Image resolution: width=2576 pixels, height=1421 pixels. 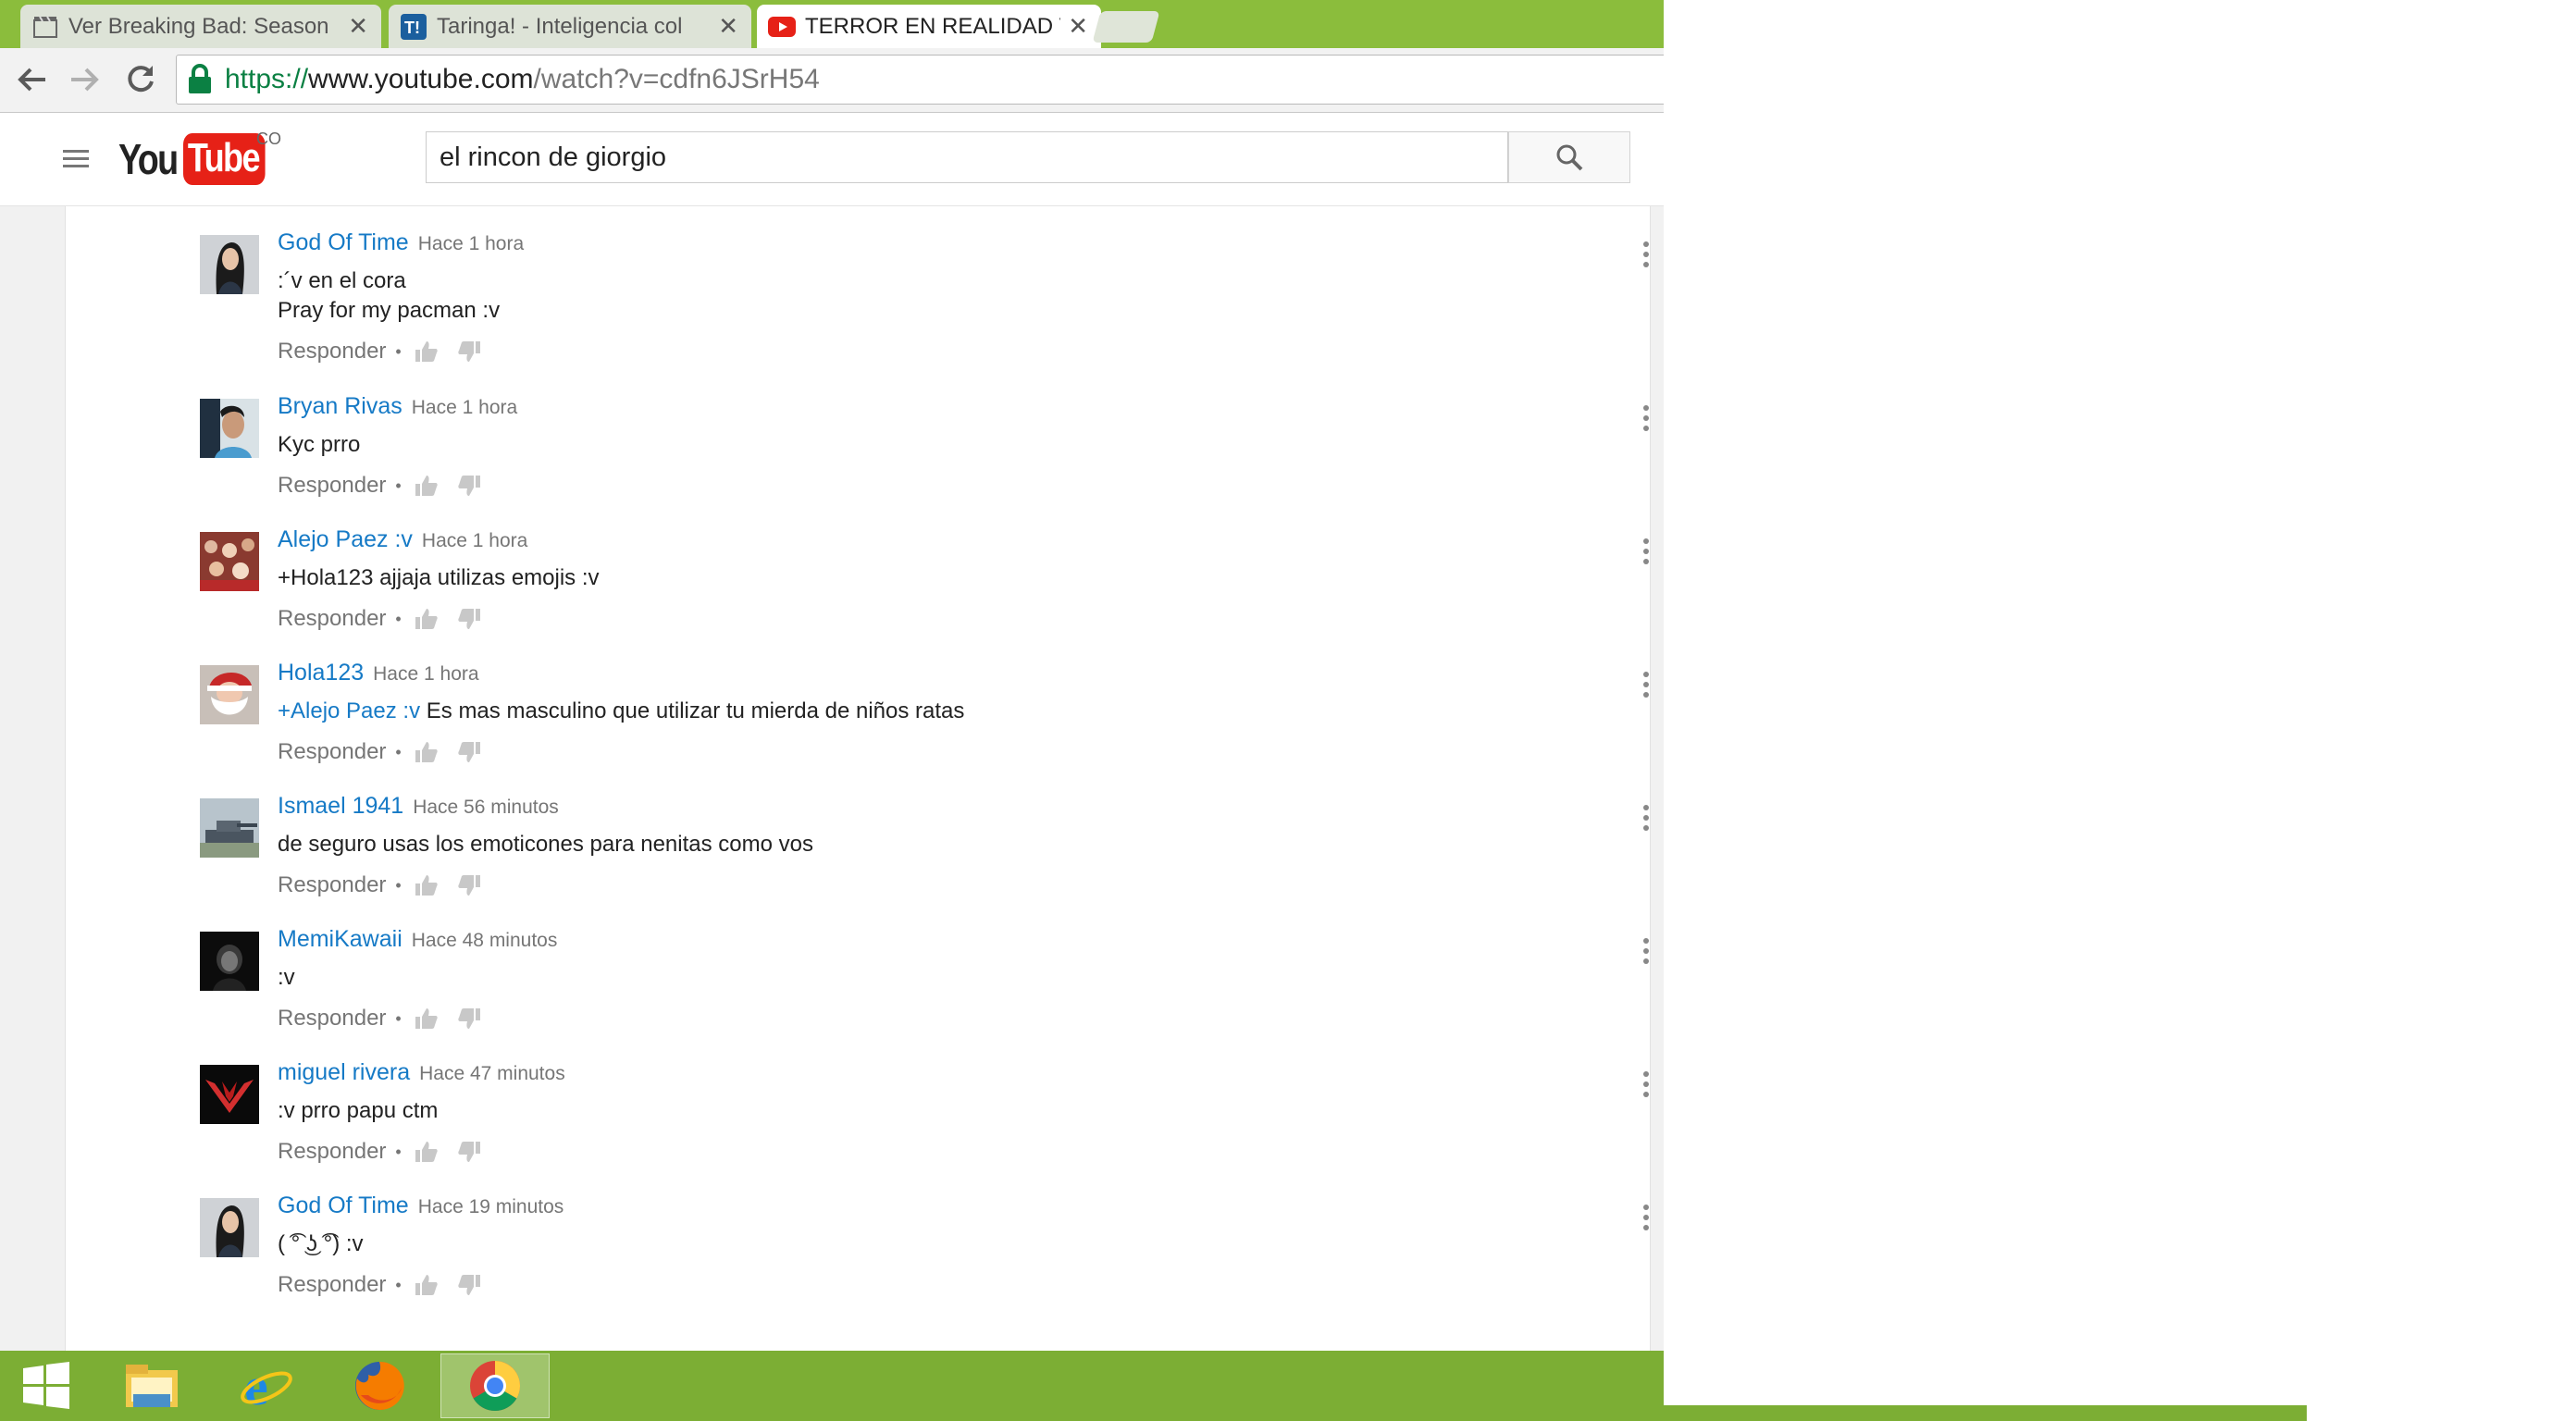 I want to click on comment-timestamp: Hace 48 minutos, so click(x=485, y=941).